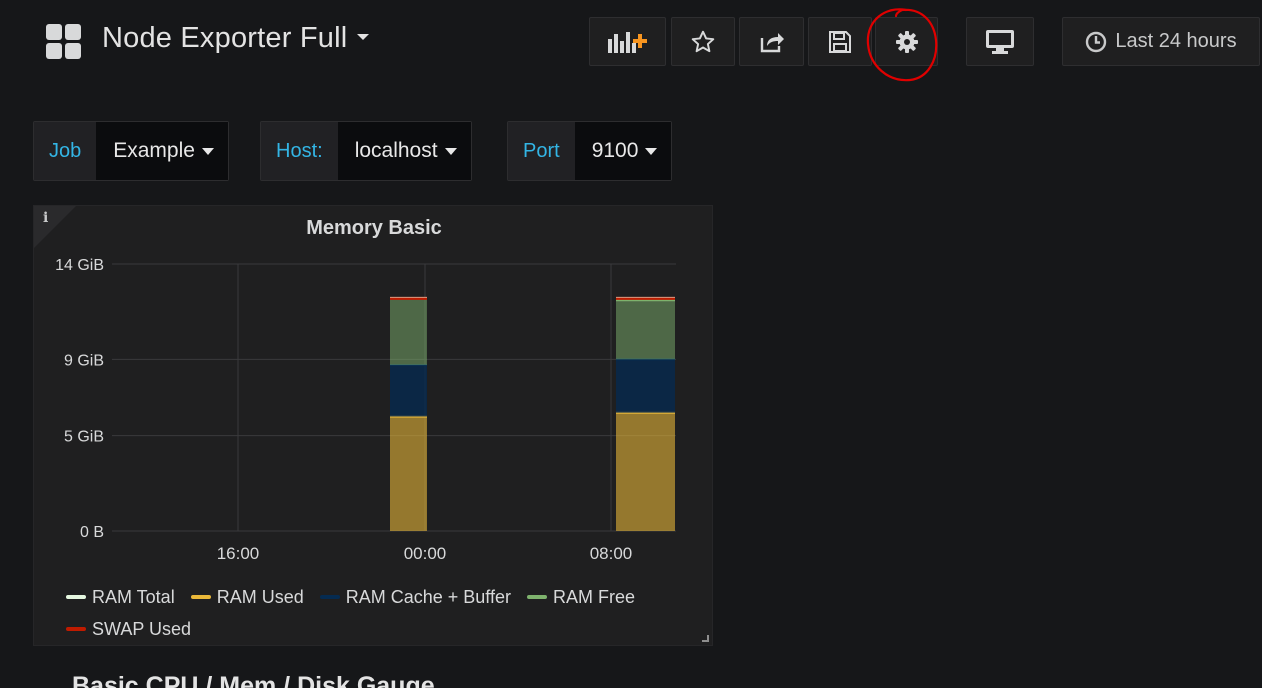  I want to click on variable-host-dropdown: localhost, so click(404, 151).